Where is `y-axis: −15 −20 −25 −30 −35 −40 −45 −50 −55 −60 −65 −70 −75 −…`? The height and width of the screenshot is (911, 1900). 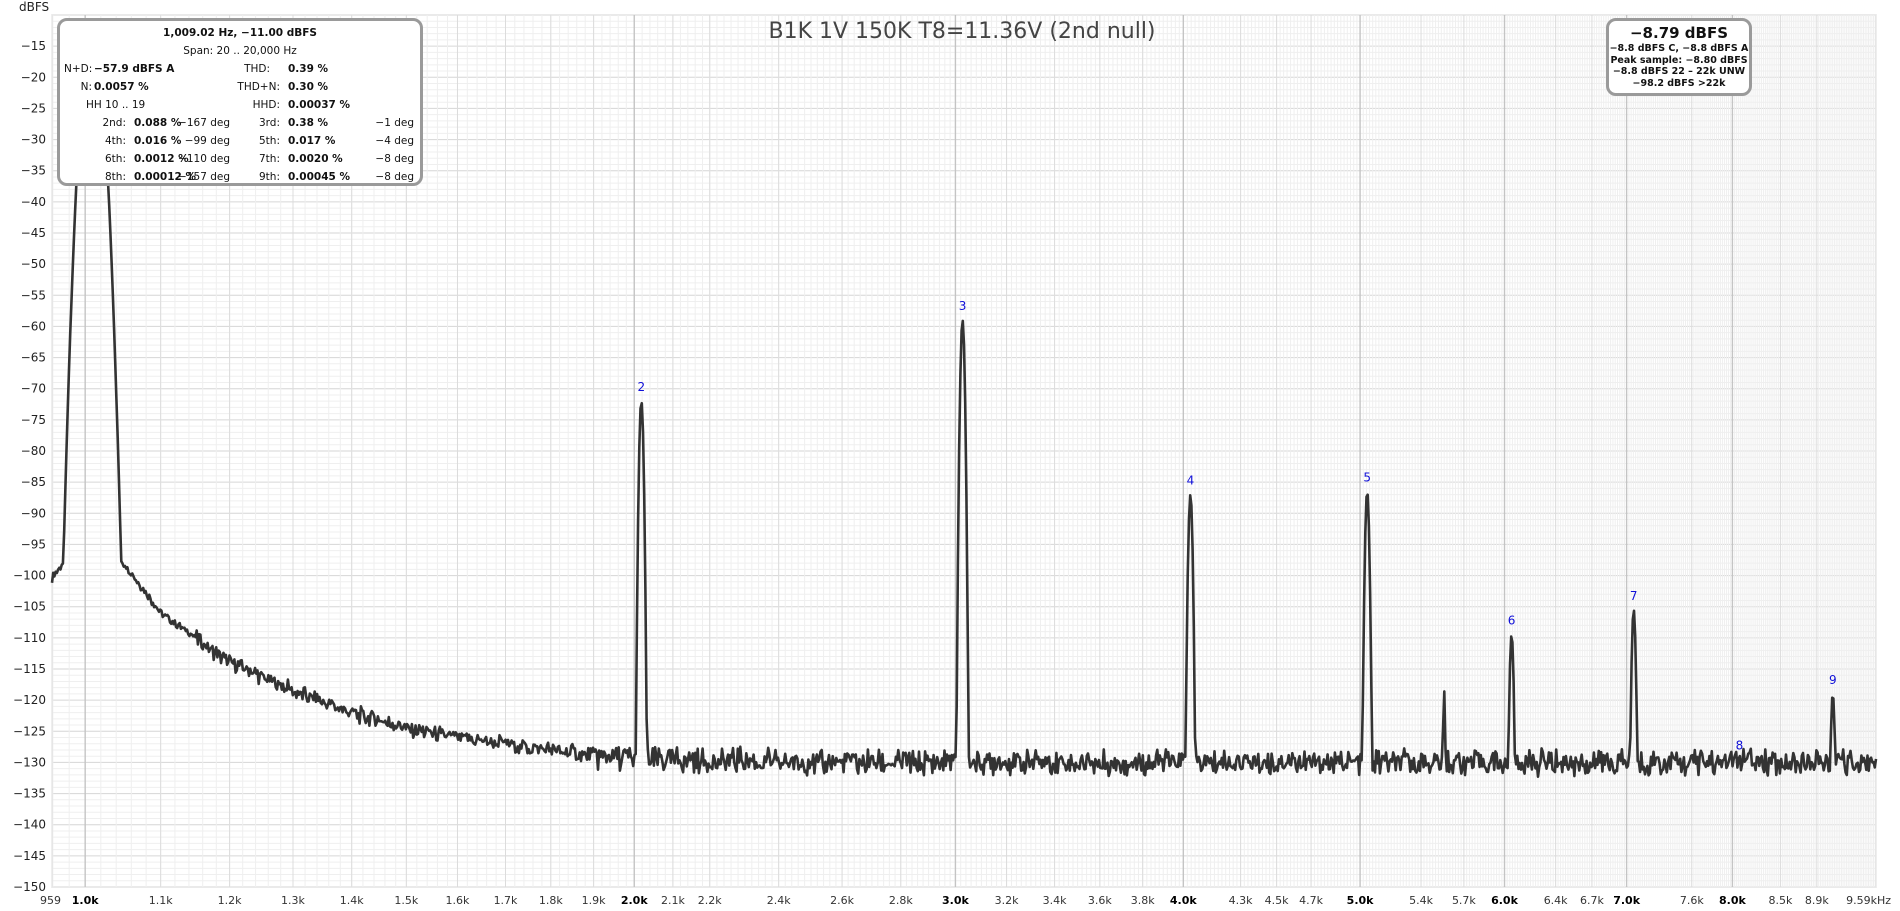
y-axis: −15 −20 −25 −30 −35 −40 −45 −50 −55 −60 −65 −70 −75 −… is located at coordinates (29, 466).